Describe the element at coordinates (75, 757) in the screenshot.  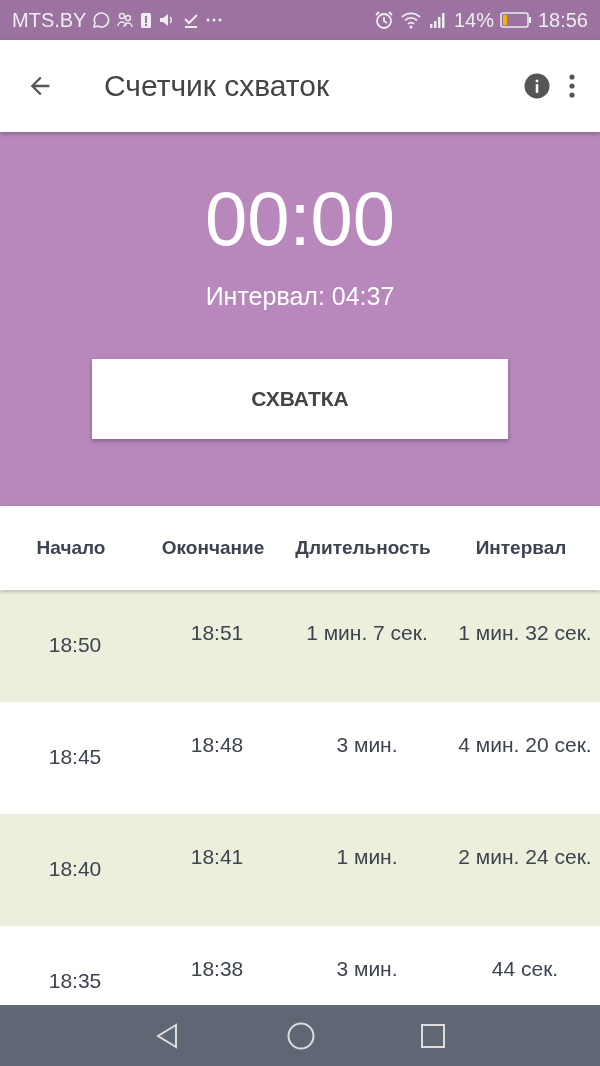
I see `table-cell-text: 18:45` at that location.